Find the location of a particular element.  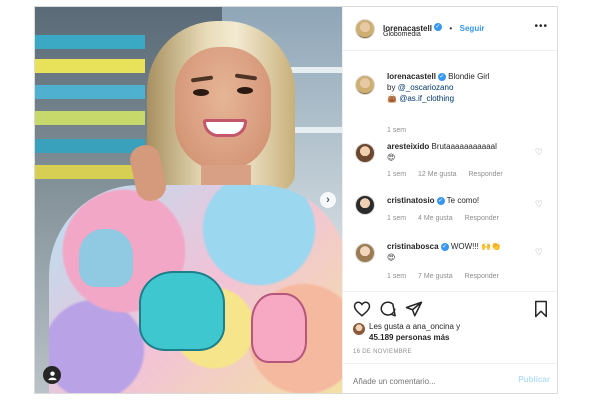

follow-button: Seguir is located at coordinates (472, 28).